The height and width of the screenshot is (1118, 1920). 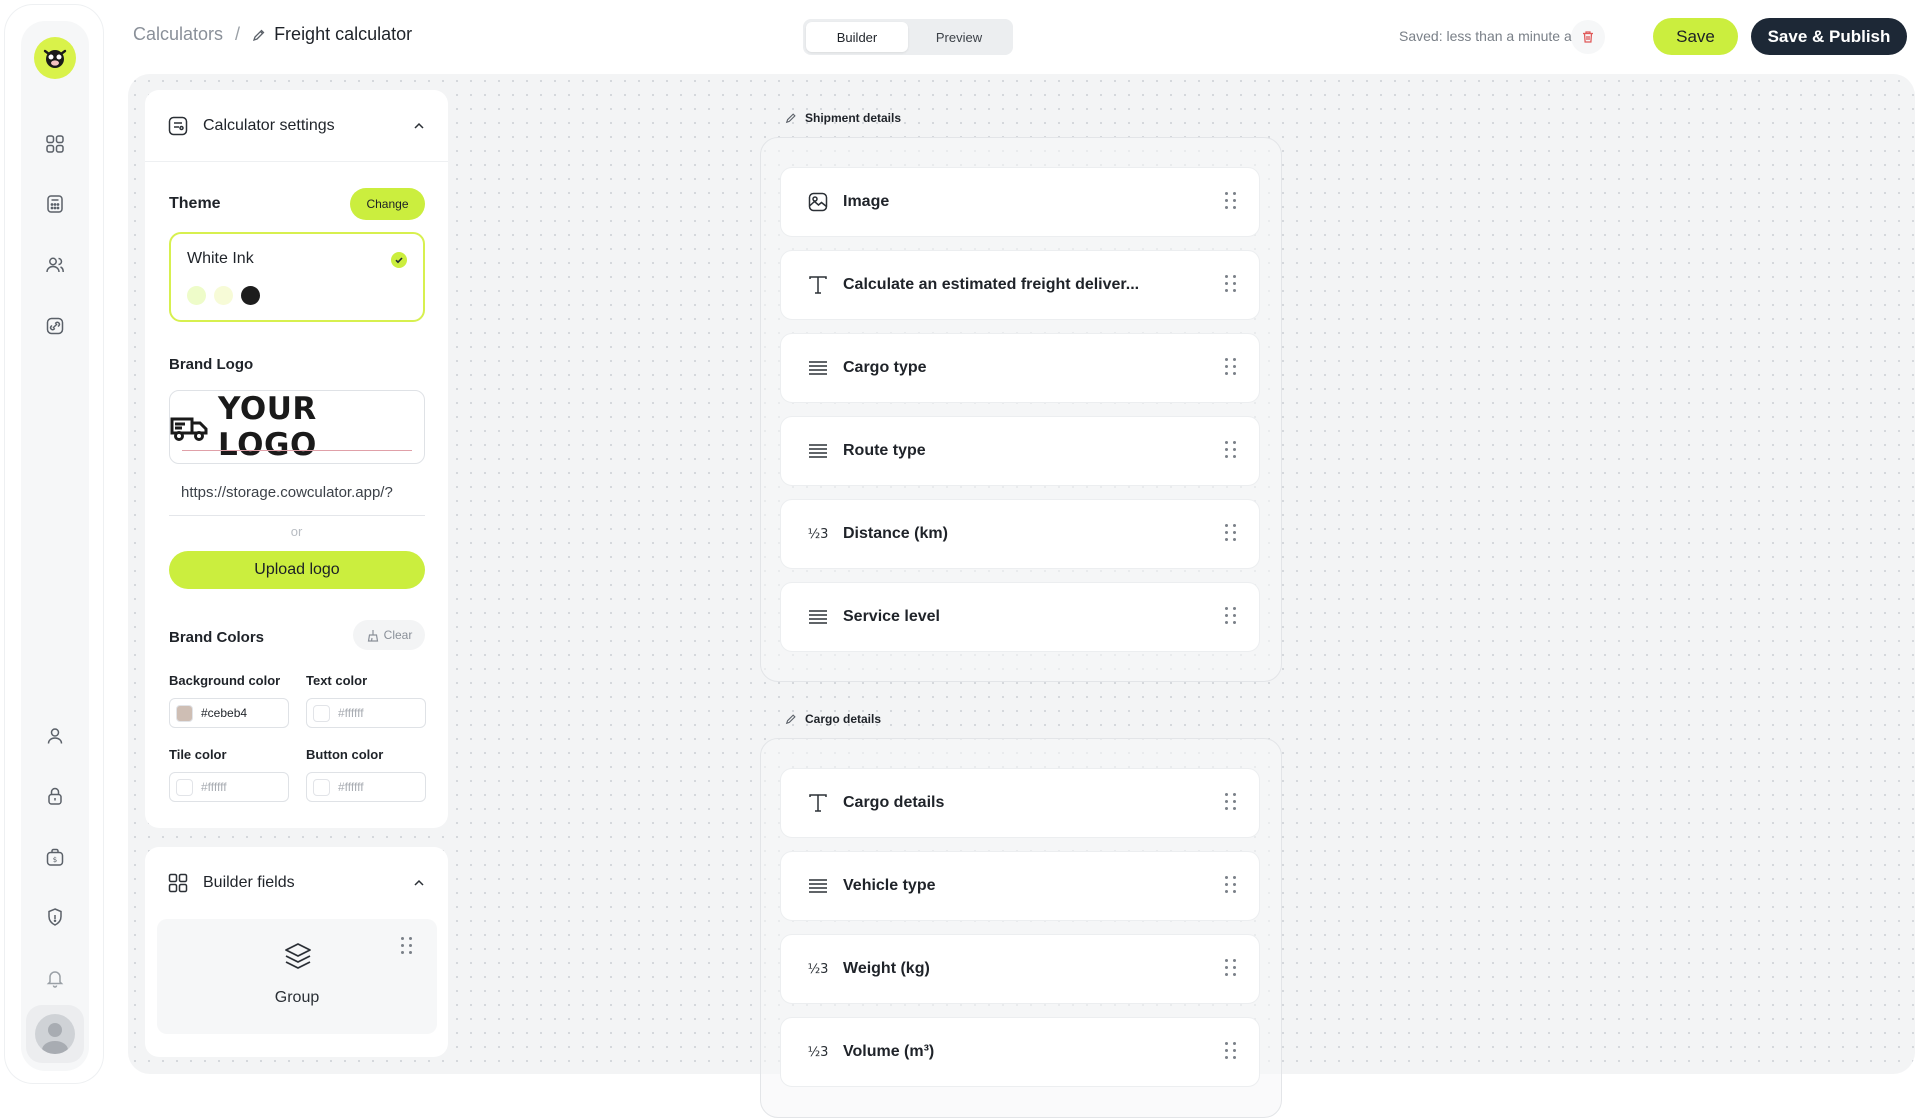 What do you see at coordinates (178, 126) in the screenshot?
I see `settings-panel-icon` at bounding box center [178, 126].